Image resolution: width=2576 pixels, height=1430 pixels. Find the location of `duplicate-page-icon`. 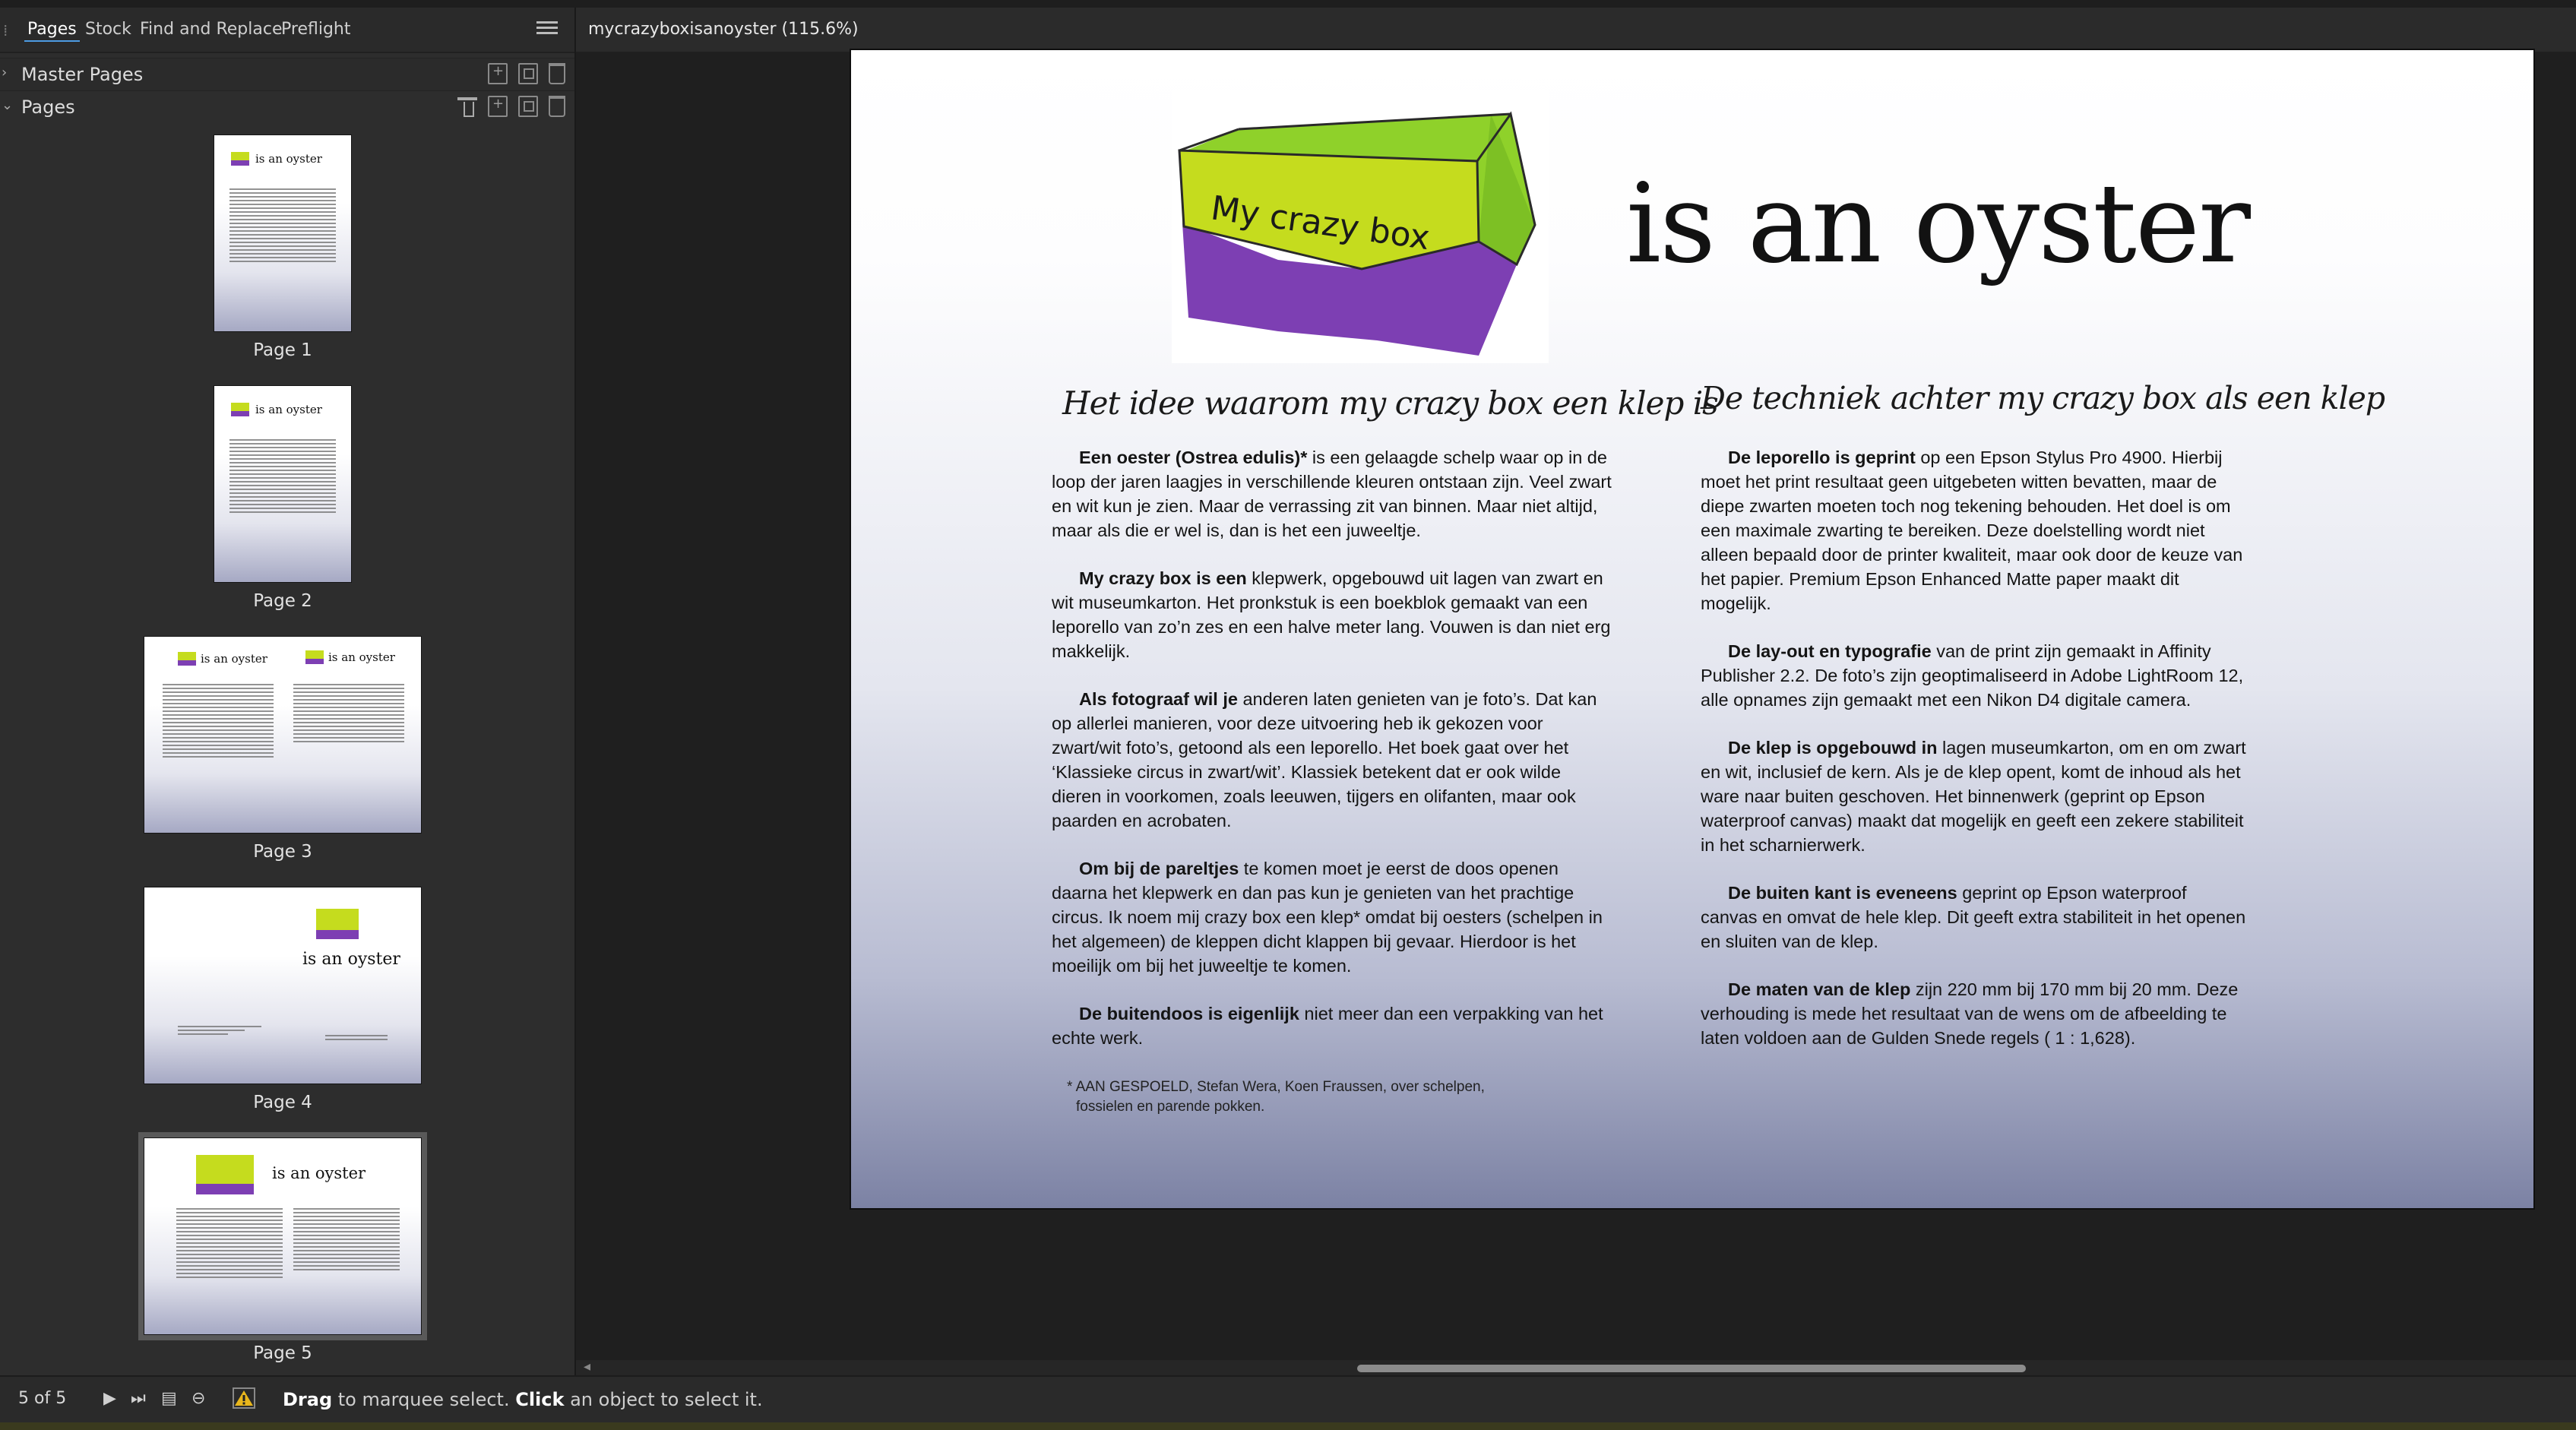

duplicate-page-icon is located at coordinates (528, 106).